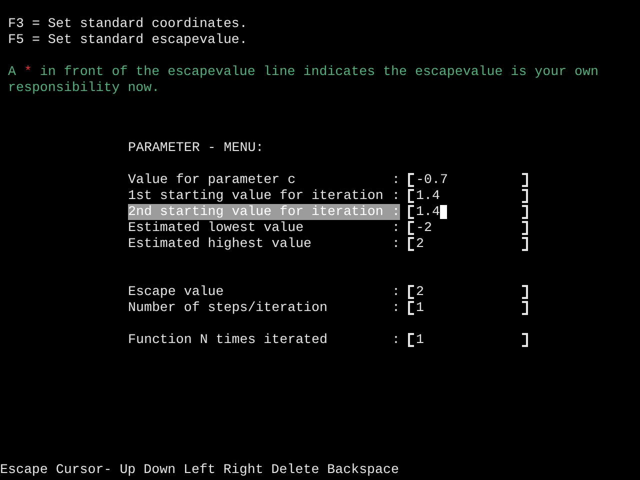 This screenshot has width=640, height=480. Describe the element at coordinates (128, 24) in the screenshot. I see `help-line: F3 = Set standard coordinates.` at that location.